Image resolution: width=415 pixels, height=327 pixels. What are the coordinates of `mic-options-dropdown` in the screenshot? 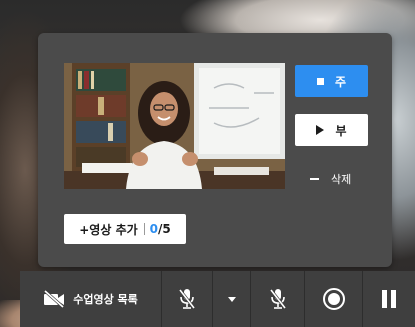 It's located at (232, 299).